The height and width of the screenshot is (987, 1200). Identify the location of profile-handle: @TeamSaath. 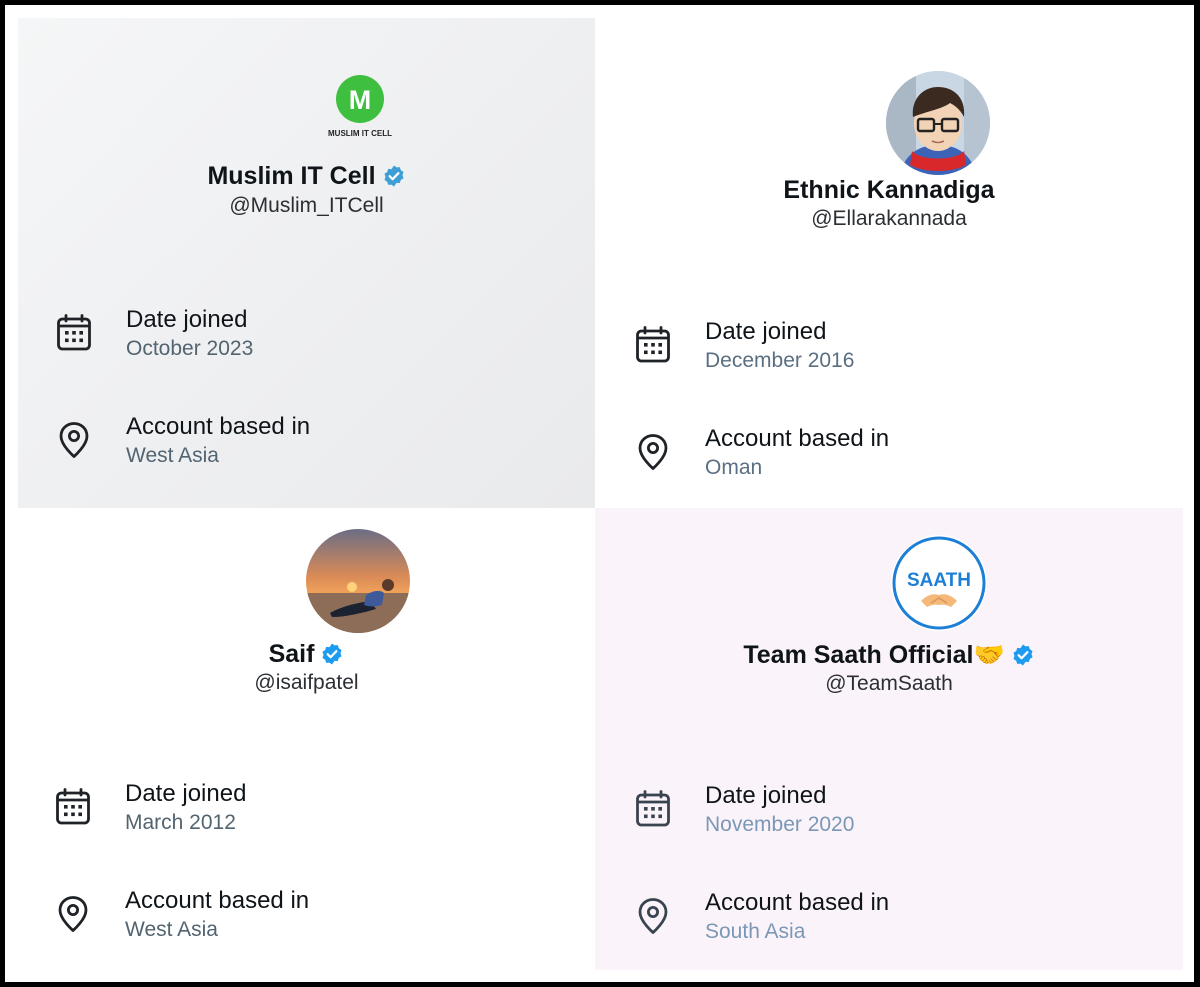
(889, 684).